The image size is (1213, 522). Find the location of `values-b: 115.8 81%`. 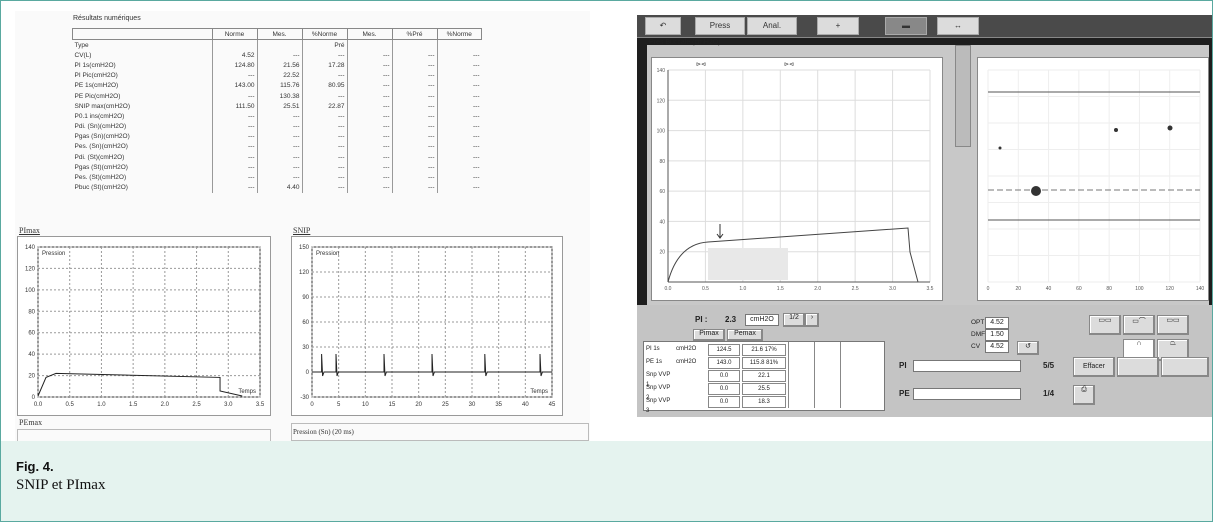

values-b: 115.8 81% is located at coordinates (764, 363).